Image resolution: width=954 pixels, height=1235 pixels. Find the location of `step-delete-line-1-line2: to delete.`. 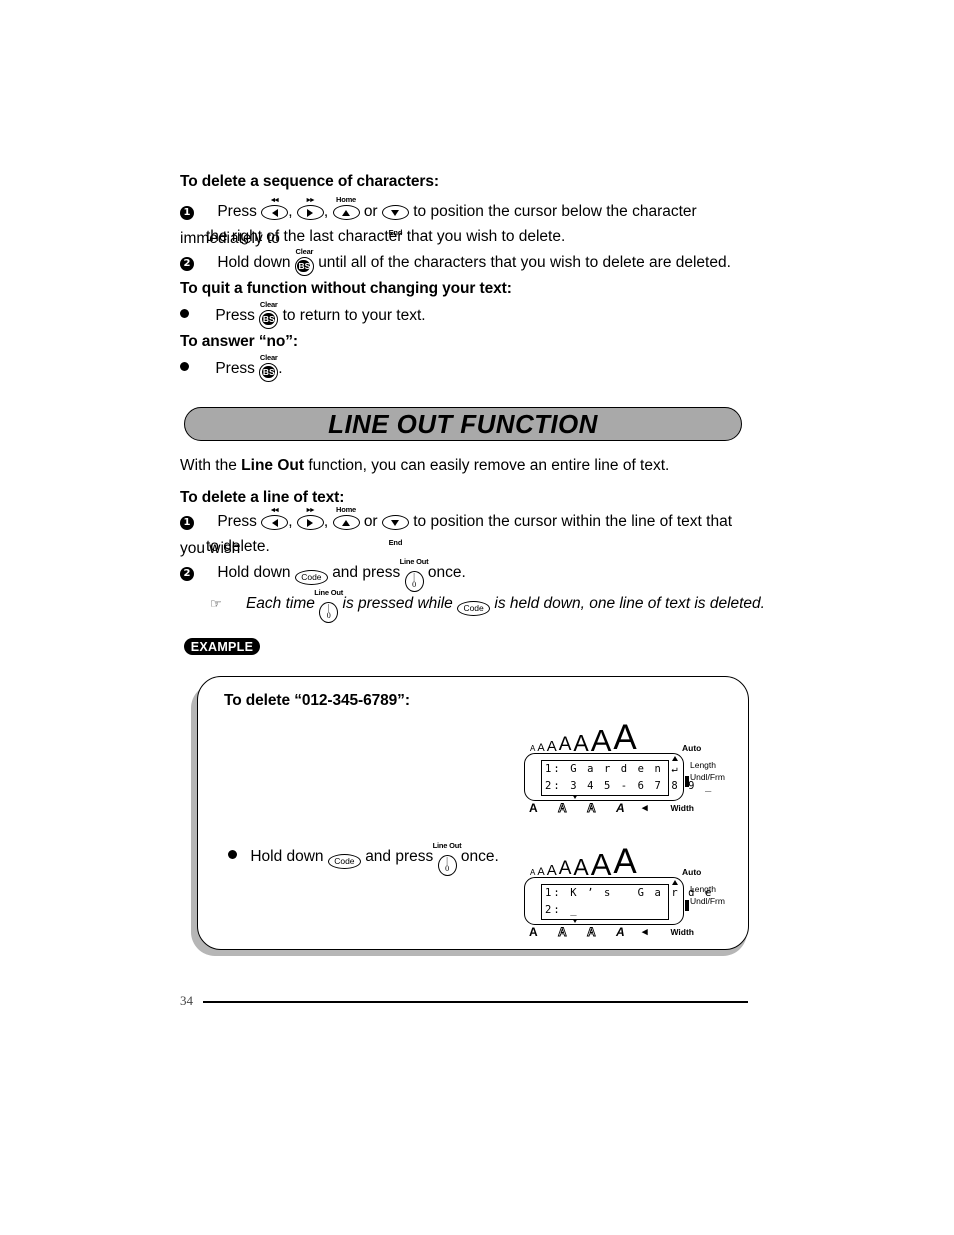

step-delete-line-1-line2: to delete. is located at coordinates (238, 546).